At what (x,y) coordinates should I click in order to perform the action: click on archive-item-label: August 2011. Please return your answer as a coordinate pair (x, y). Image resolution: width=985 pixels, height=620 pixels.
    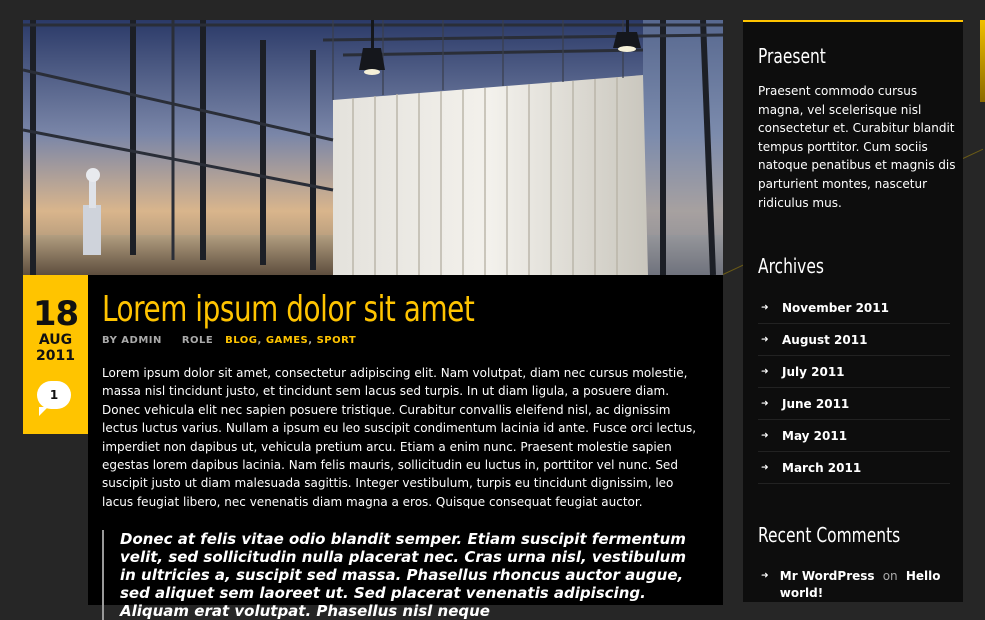
    Looking at the image, I should click on (825, 339).